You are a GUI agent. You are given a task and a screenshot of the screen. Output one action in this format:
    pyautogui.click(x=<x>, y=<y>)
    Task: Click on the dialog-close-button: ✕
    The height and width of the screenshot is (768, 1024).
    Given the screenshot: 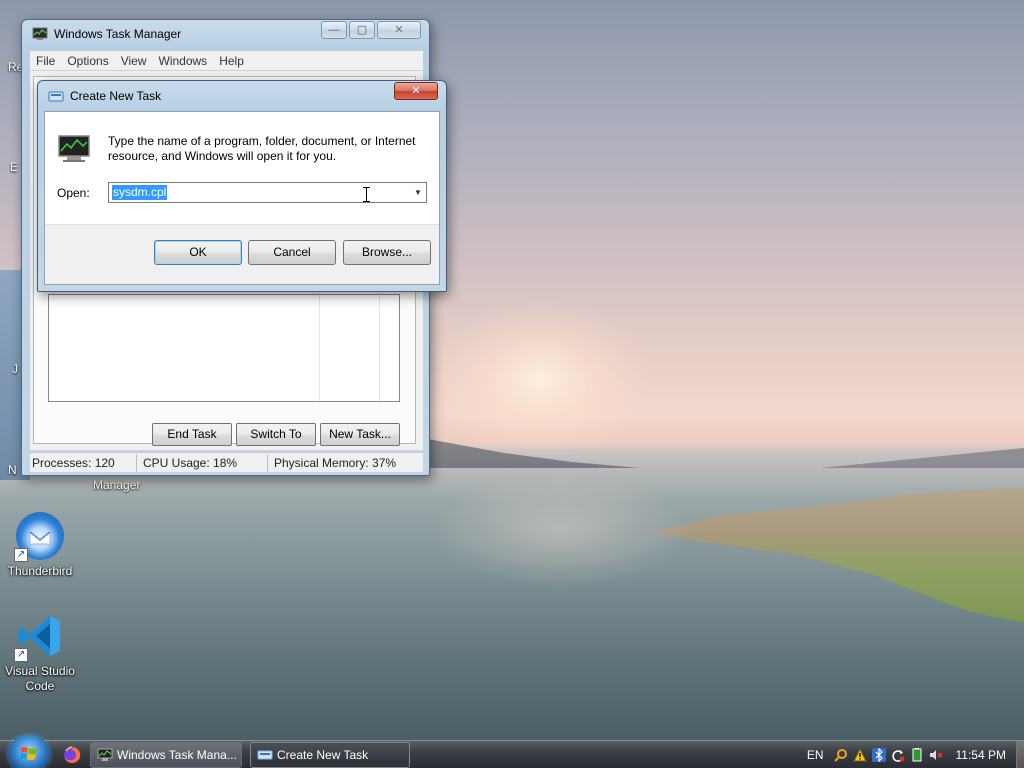 What is the action you would take?
    pyautogui.click(x=416, y=91)
    